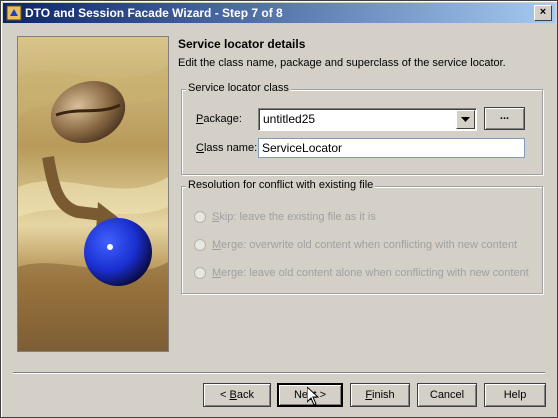 This screenshot has height=418, width=558. What do you see at coordinates (219, 119) in the screenshot?
I see `package-label: Package:` at bounding box center [219, 119].